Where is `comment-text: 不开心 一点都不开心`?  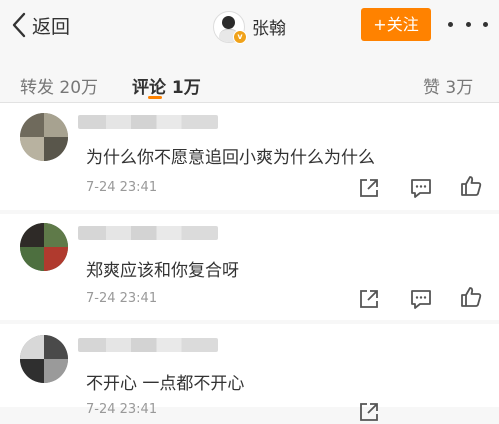
comment-text: 不开心 一点都不开心 is located at coordinates (165, 384).